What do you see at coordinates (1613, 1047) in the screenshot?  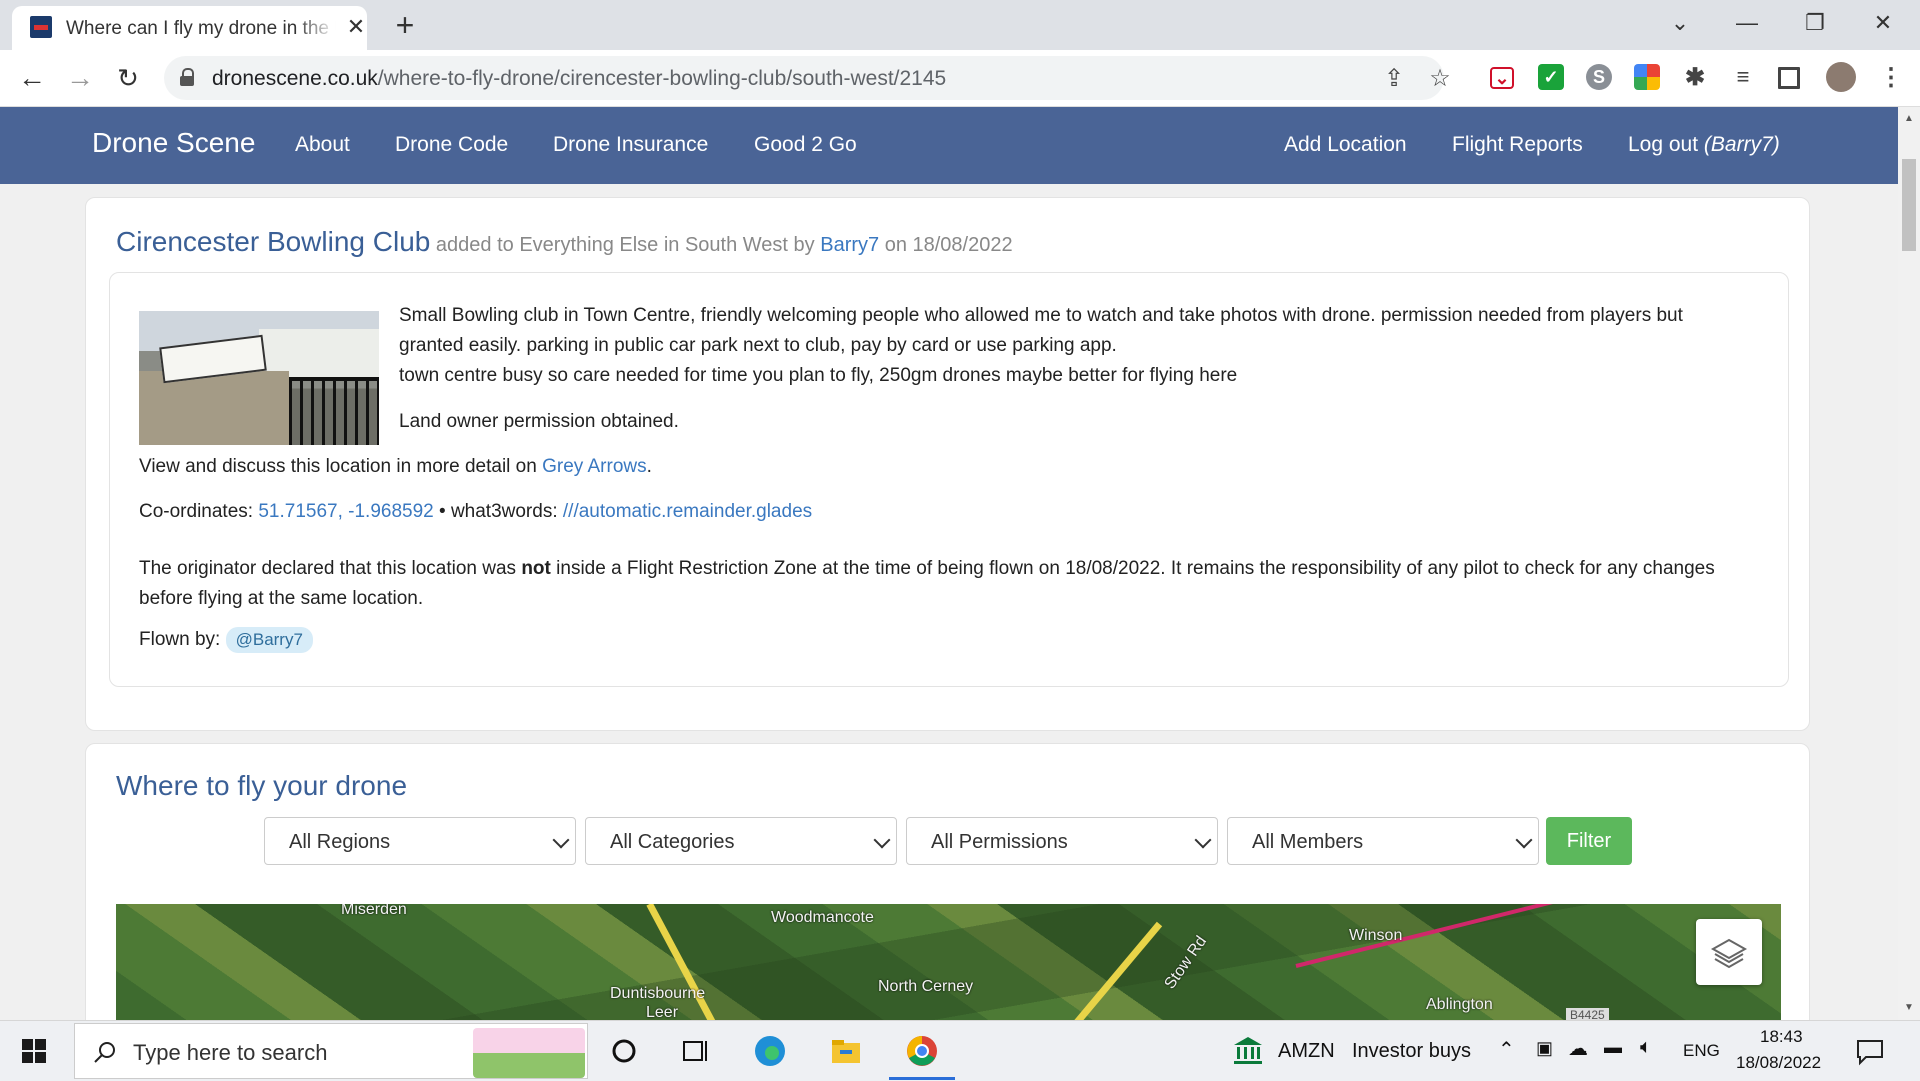 I see `battery-icon: ▬` at bounding box center [1613, 1047].